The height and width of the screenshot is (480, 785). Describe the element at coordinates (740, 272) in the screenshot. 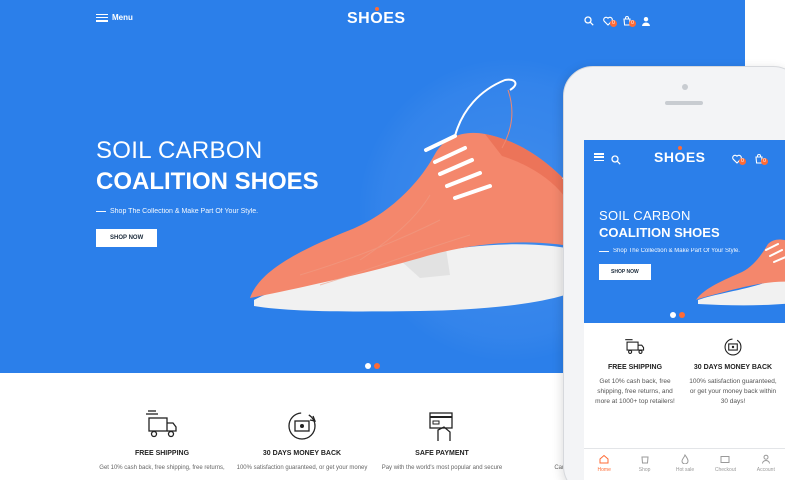

I see `mobile-sneaker-image` at that location.